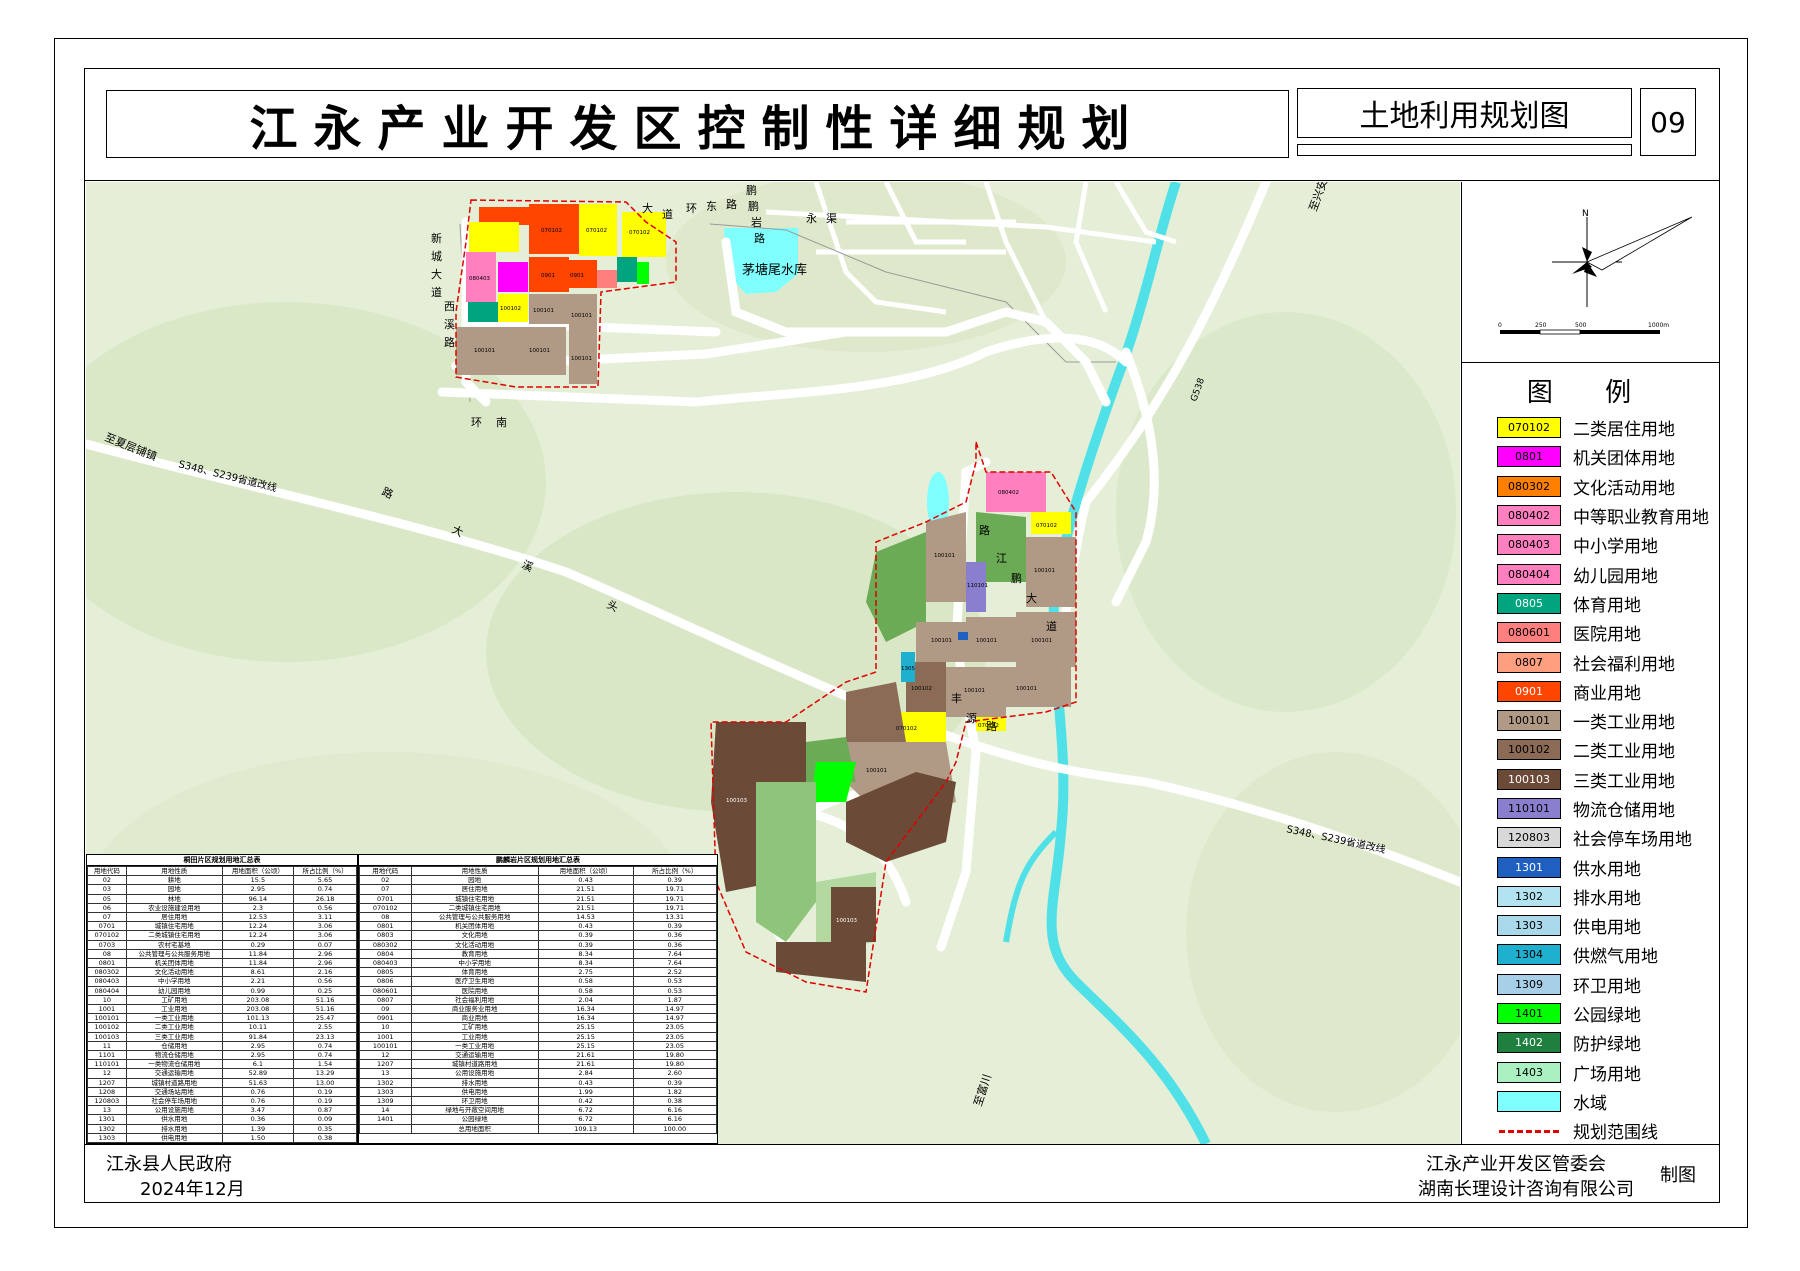  I want to click on table-header-cell: 用地面积（公顷）, so click(585, 871).